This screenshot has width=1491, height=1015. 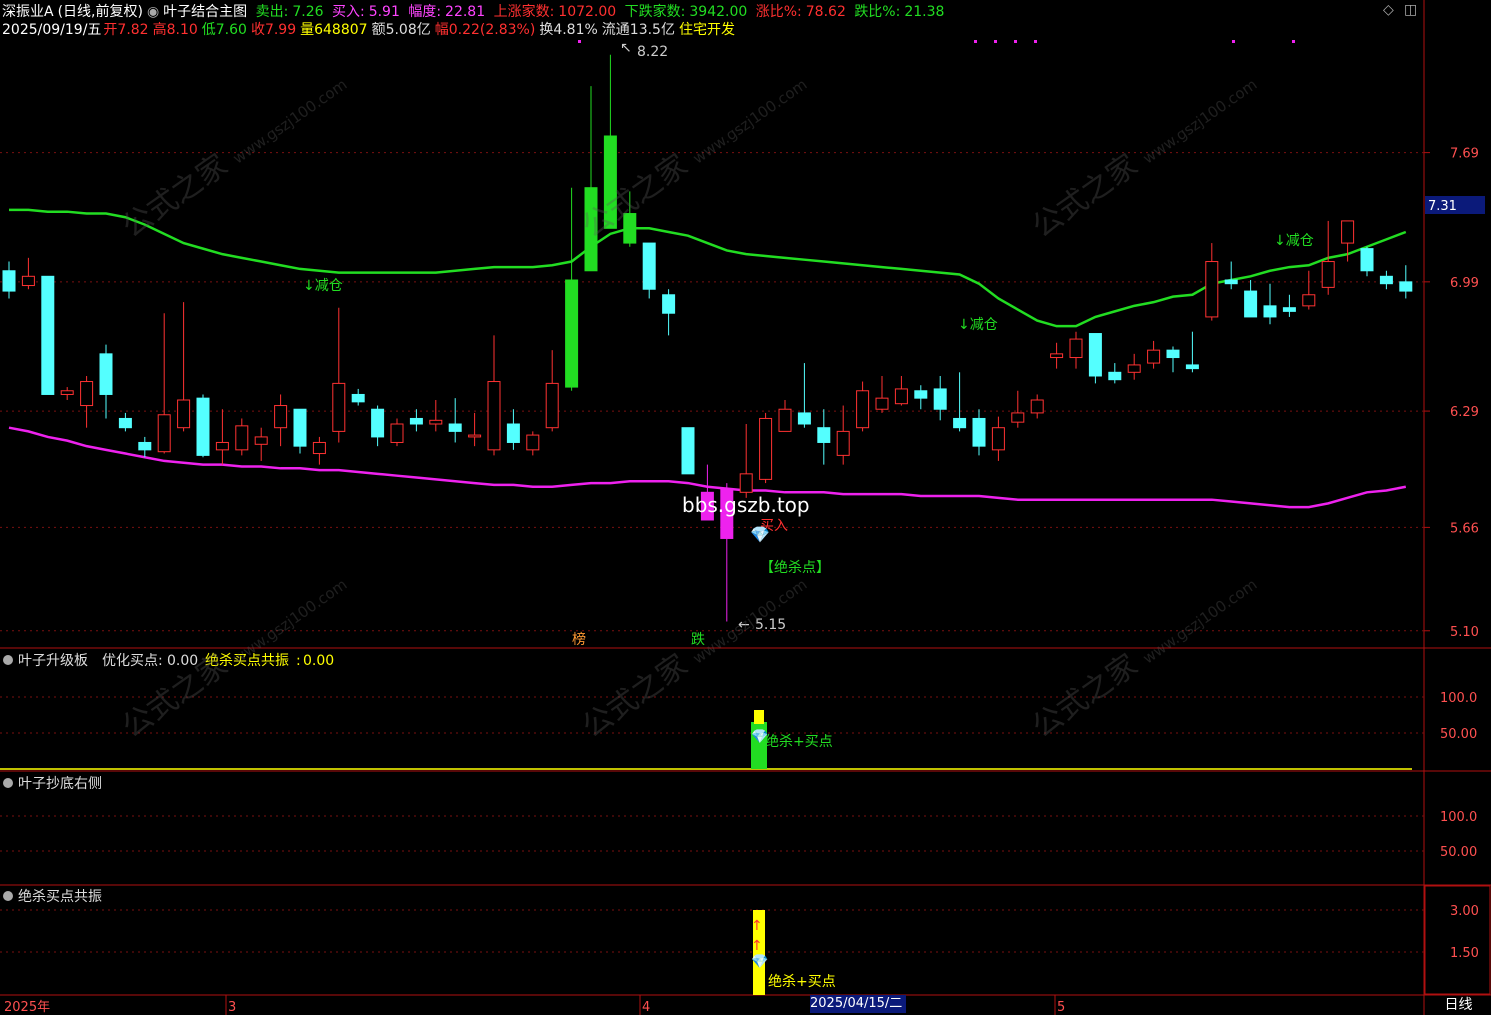 What do you see at coordinates (247, 661) in the screenshot?
I see `panel1-metric2-label: 绝杀买点共振` at bounding box center [247, 661].